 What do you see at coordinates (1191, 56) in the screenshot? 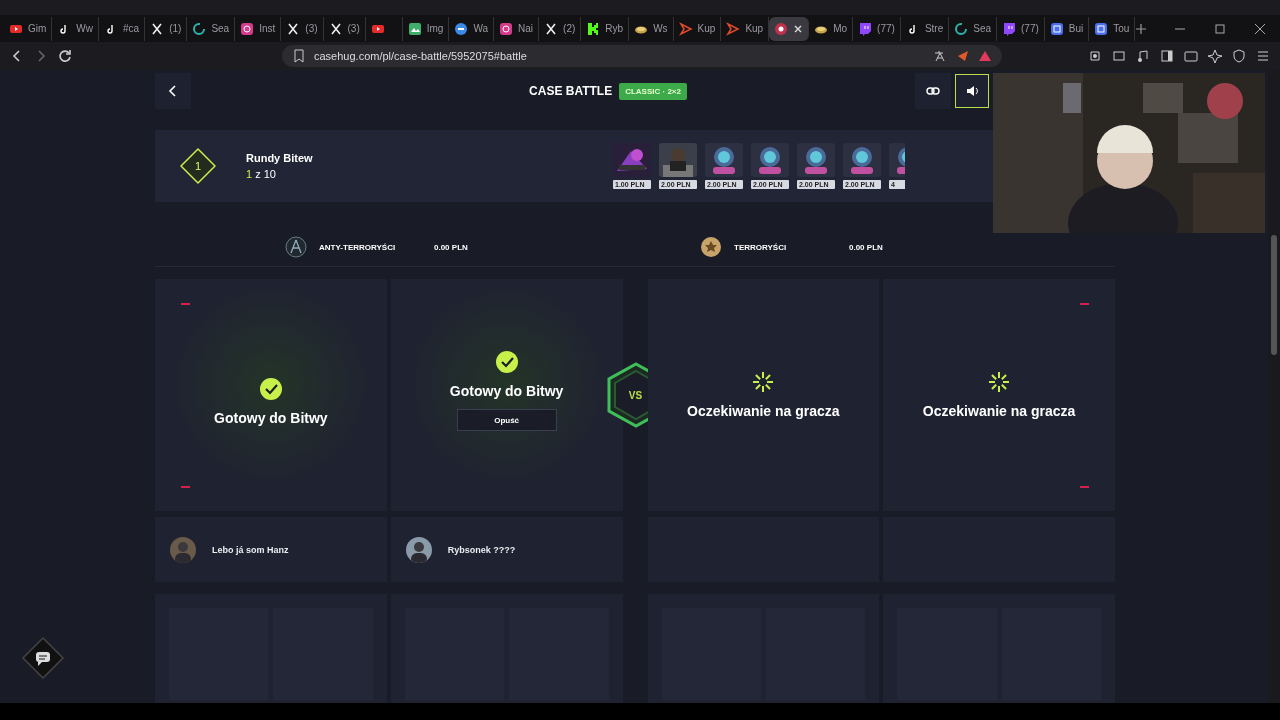
I see `wallet-icon` at bounding box center [1191, 56].